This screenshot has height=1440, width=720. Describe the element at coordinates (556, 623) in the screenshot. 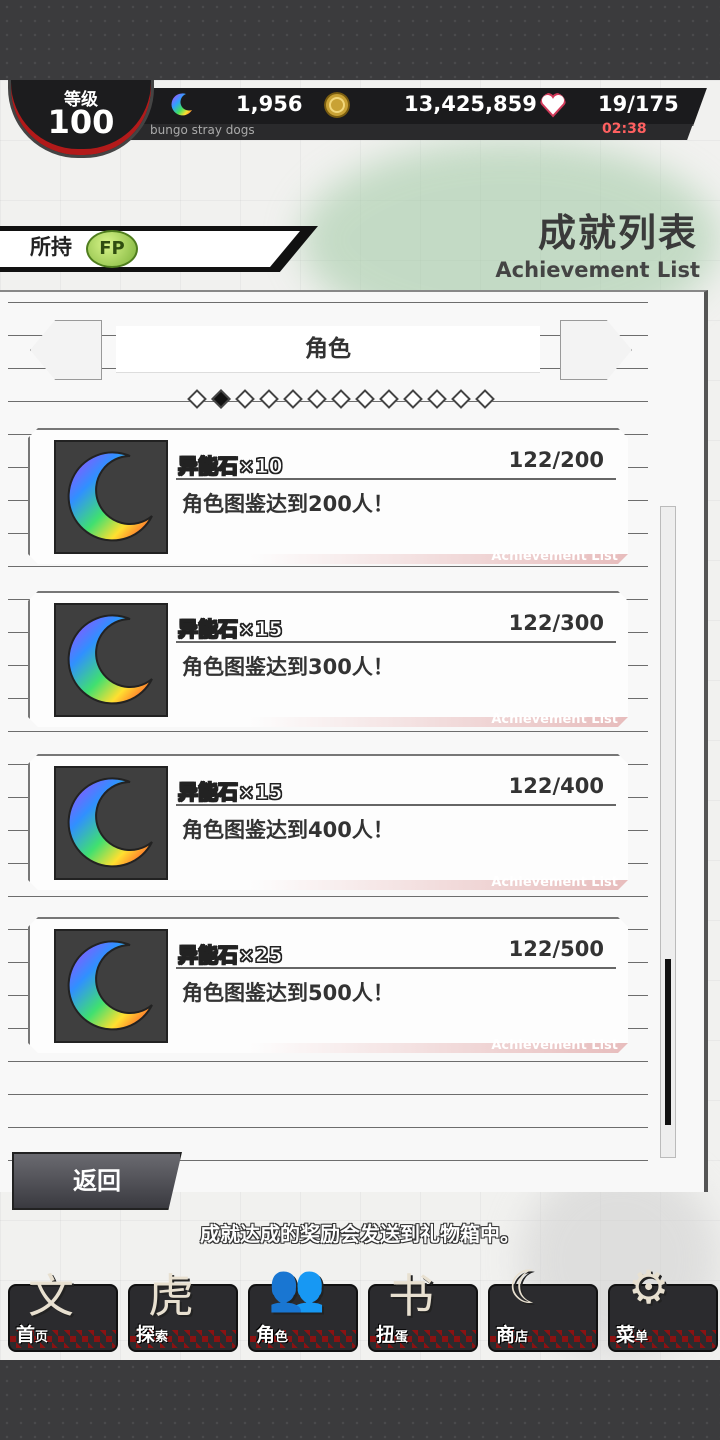

I see `progress-count: 122/300` at that location.